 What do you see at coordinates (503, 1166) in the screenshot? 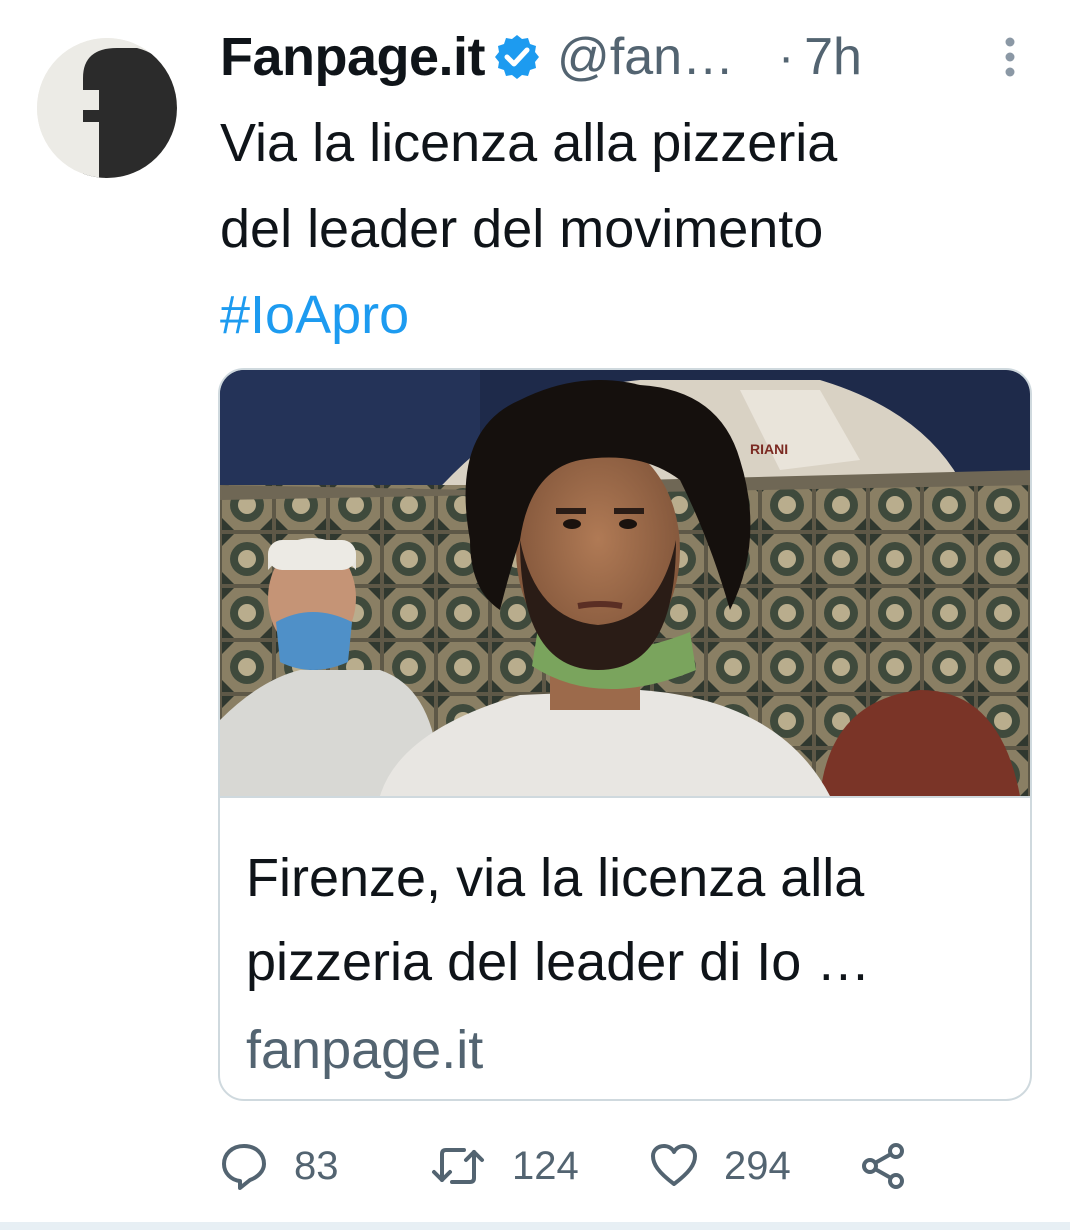
I see `retweet-button: 124` at bounding box center [503, 1166].